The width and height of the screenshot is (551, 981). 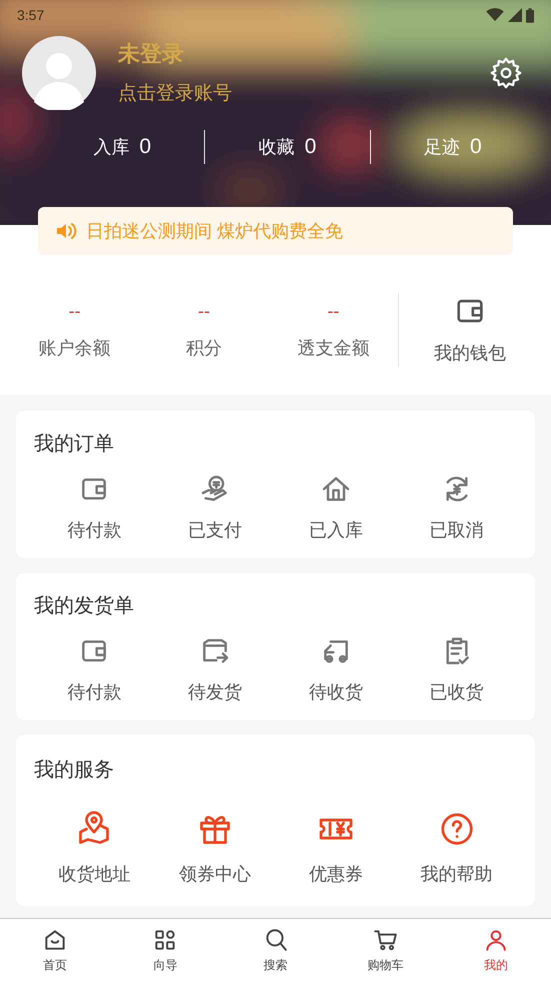 I want to click on counter-label: 足迹, so click(x=442, y=147).